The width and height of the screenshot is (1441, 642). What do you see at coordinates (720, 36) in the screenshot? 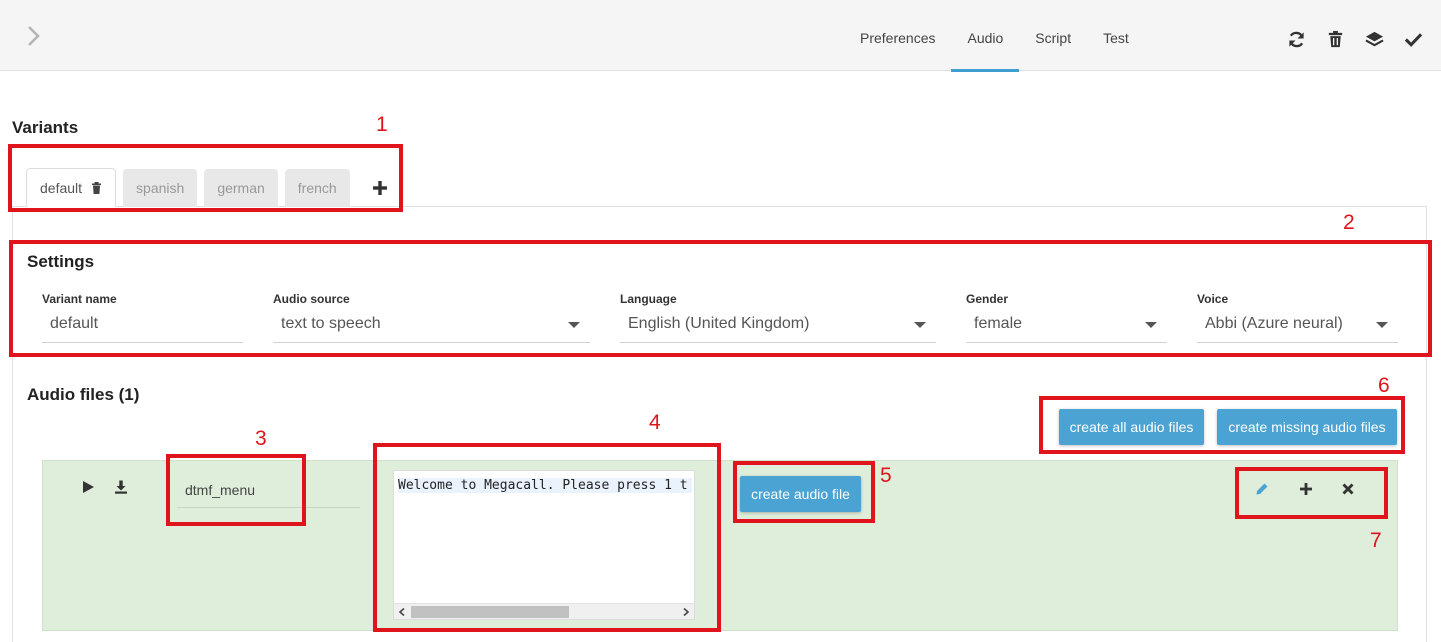
I see `top-bar: Preferences Audio Script Test` at bounding box center [720, 36].